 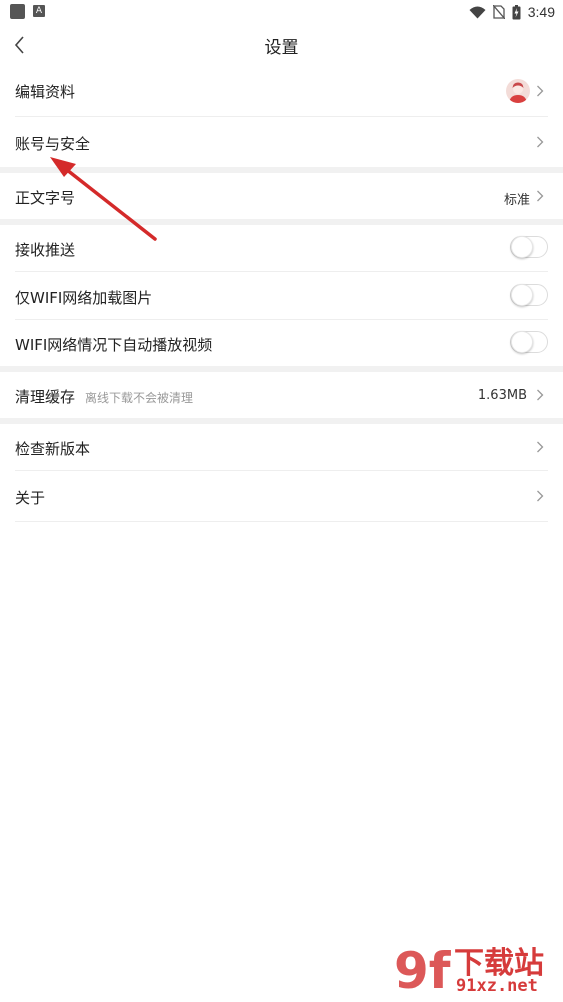 I want to click on watermark-logo: 9f, so click(x=423, y=970).